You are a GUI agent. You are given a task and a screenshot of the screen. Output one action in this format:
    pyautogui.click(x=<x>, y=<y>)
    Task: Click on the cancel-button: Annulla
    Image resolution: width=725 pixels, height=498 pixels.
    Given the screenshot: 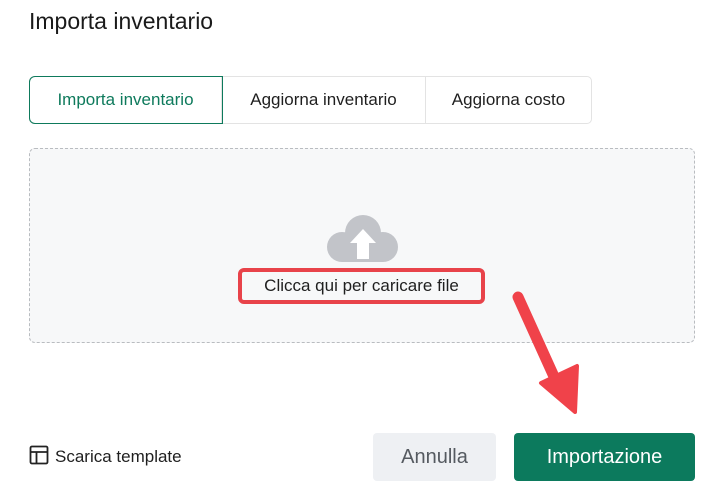 What is the action you would take?
    pyautogui.click(x=434, y=457)
    